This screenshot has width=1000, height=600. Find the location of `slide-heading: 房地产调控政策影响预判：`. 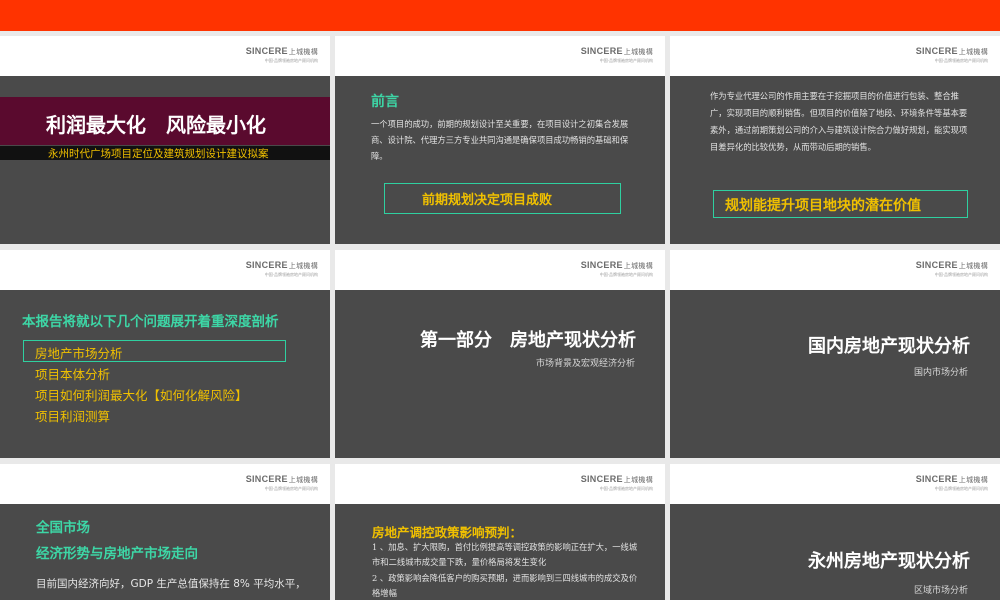

slide-heading: 房地产调控政策影响预判： is located at coordinates (447, 532).